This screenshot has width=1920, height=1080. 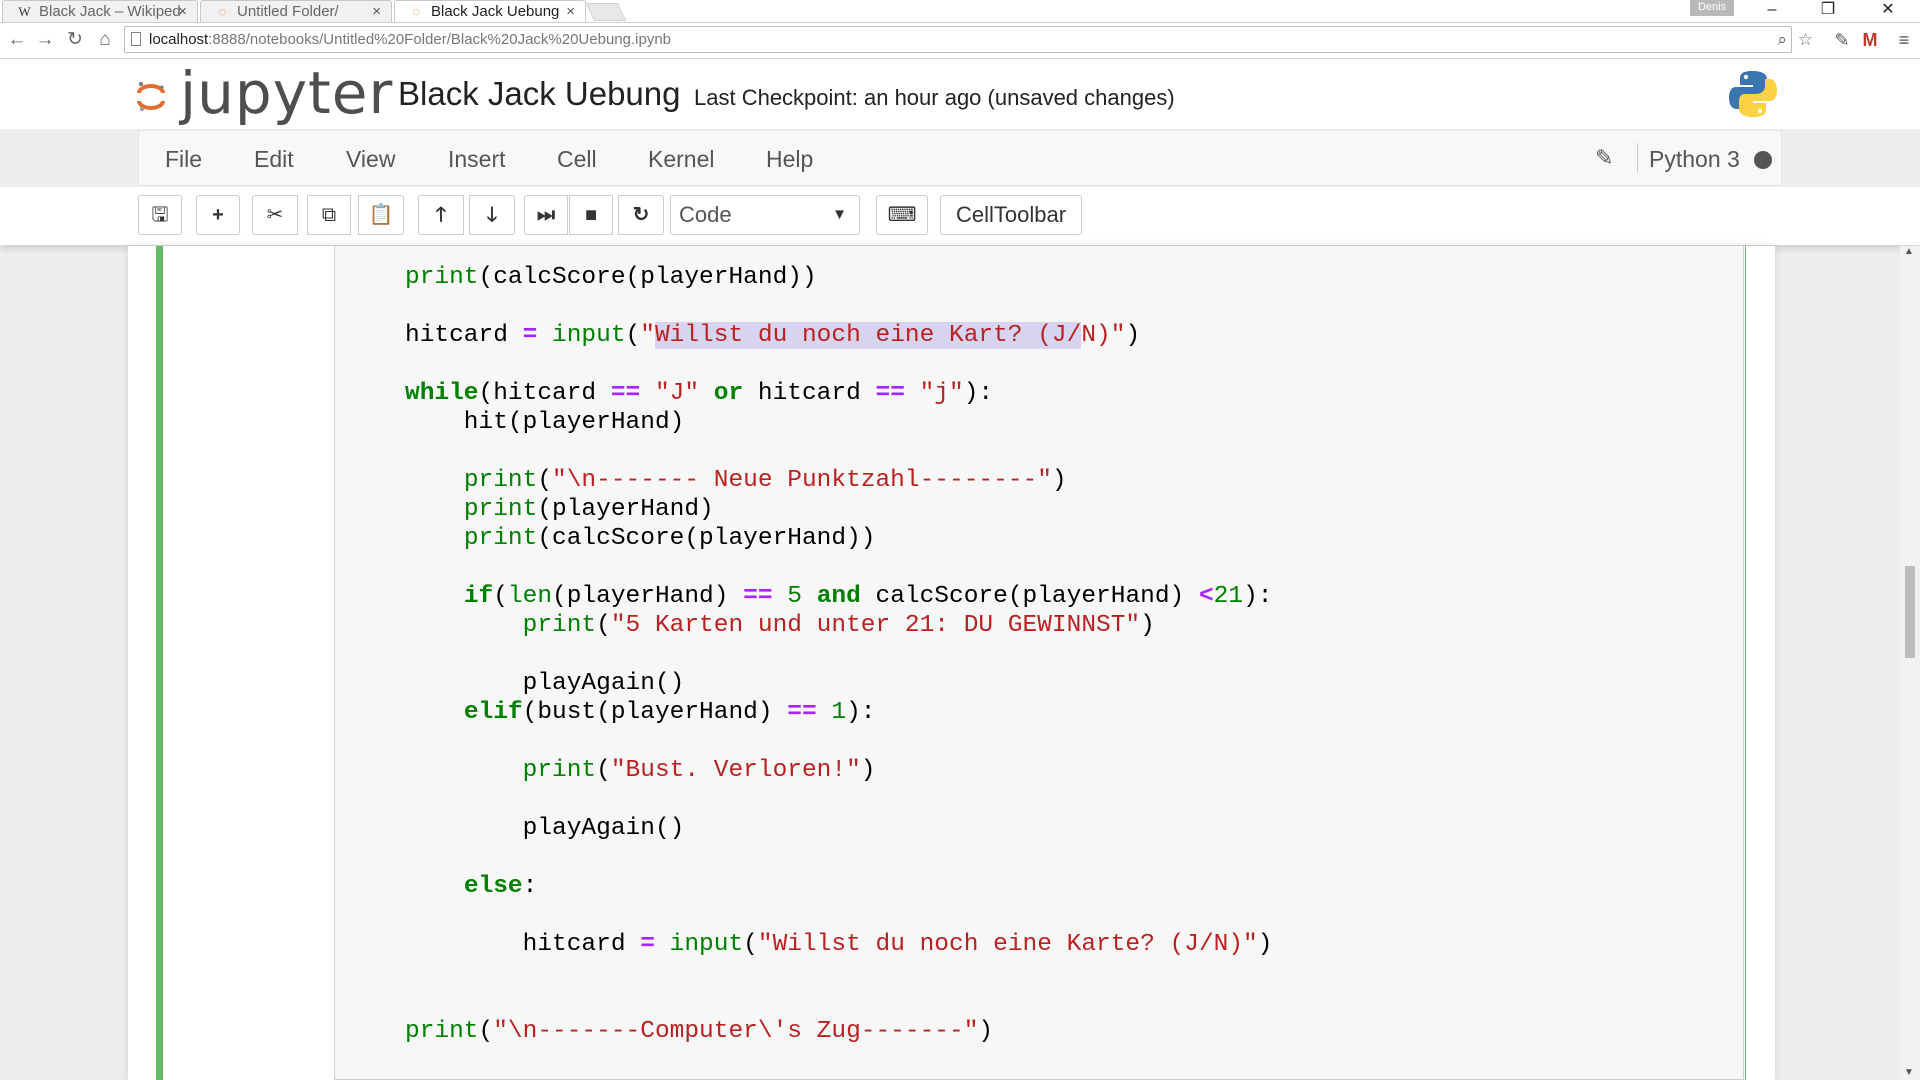 I want to click on arrow-down-icon: 🡓, so click(x=492, y=215).